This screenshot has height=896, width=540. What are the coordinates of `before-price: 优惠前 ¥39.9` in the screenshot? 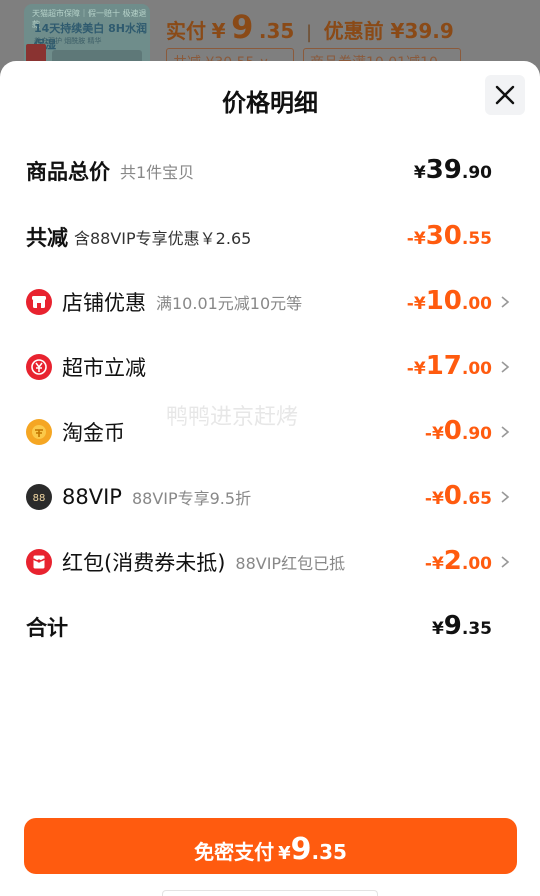 It's located at (388, 31).